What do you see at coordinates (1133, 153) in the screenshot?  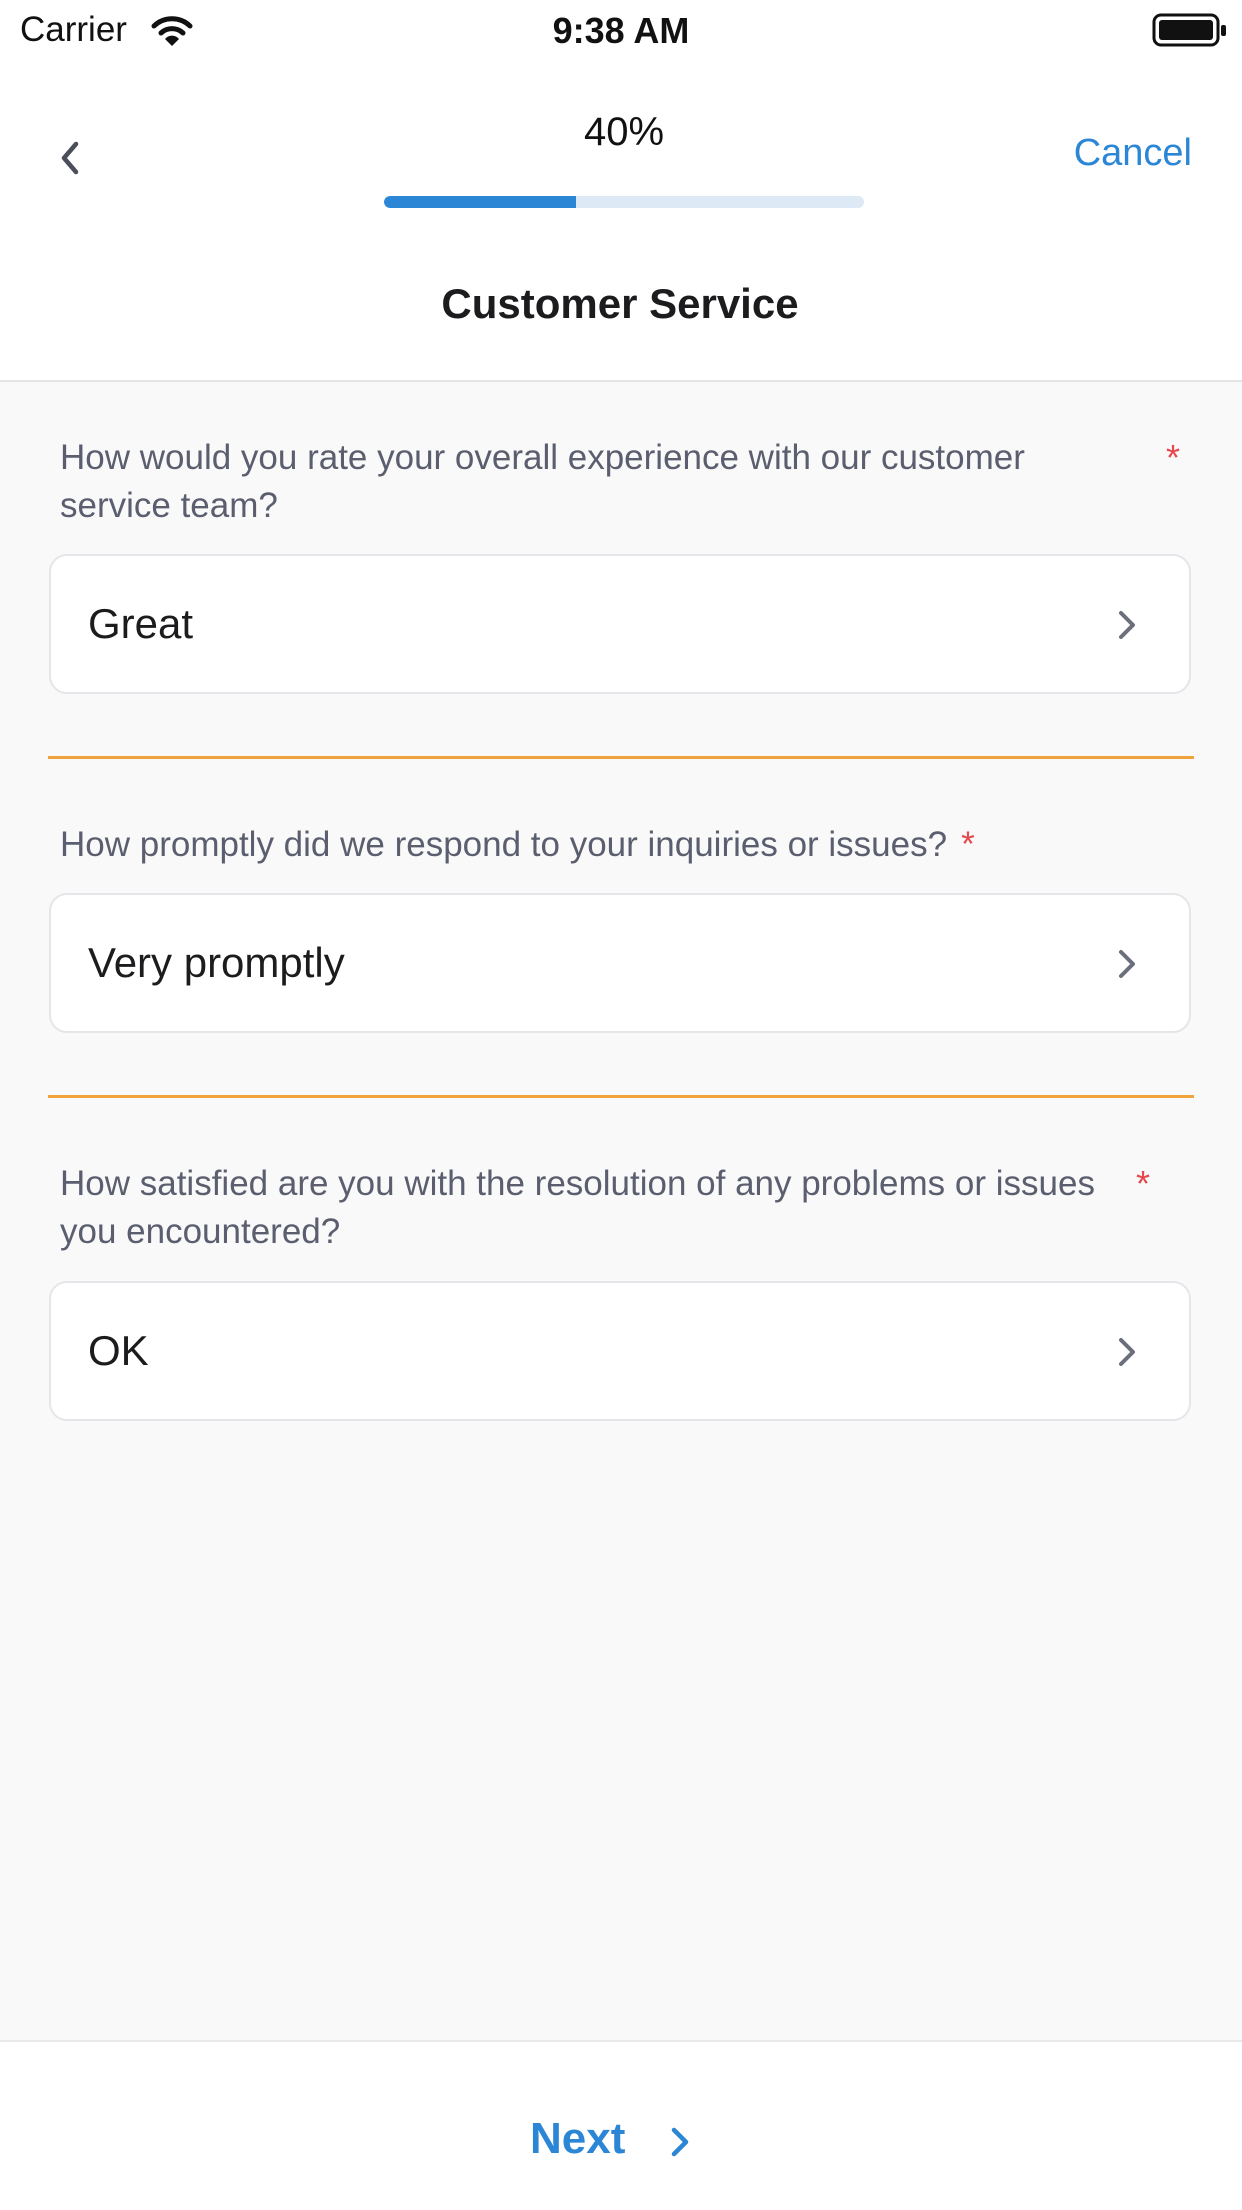 I see `cancel-button: Cancel` at bounding box center [1133, 153].